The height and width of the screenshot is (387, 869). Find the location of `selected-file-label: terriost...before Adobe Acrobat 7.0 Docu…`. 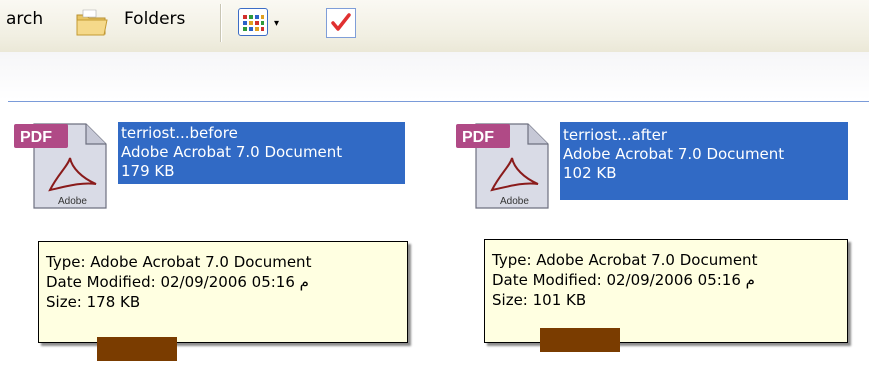

selected-file-label: terriost...before Adobe Acrobat 7.0 Docu… is located at coordinates (261, 153).